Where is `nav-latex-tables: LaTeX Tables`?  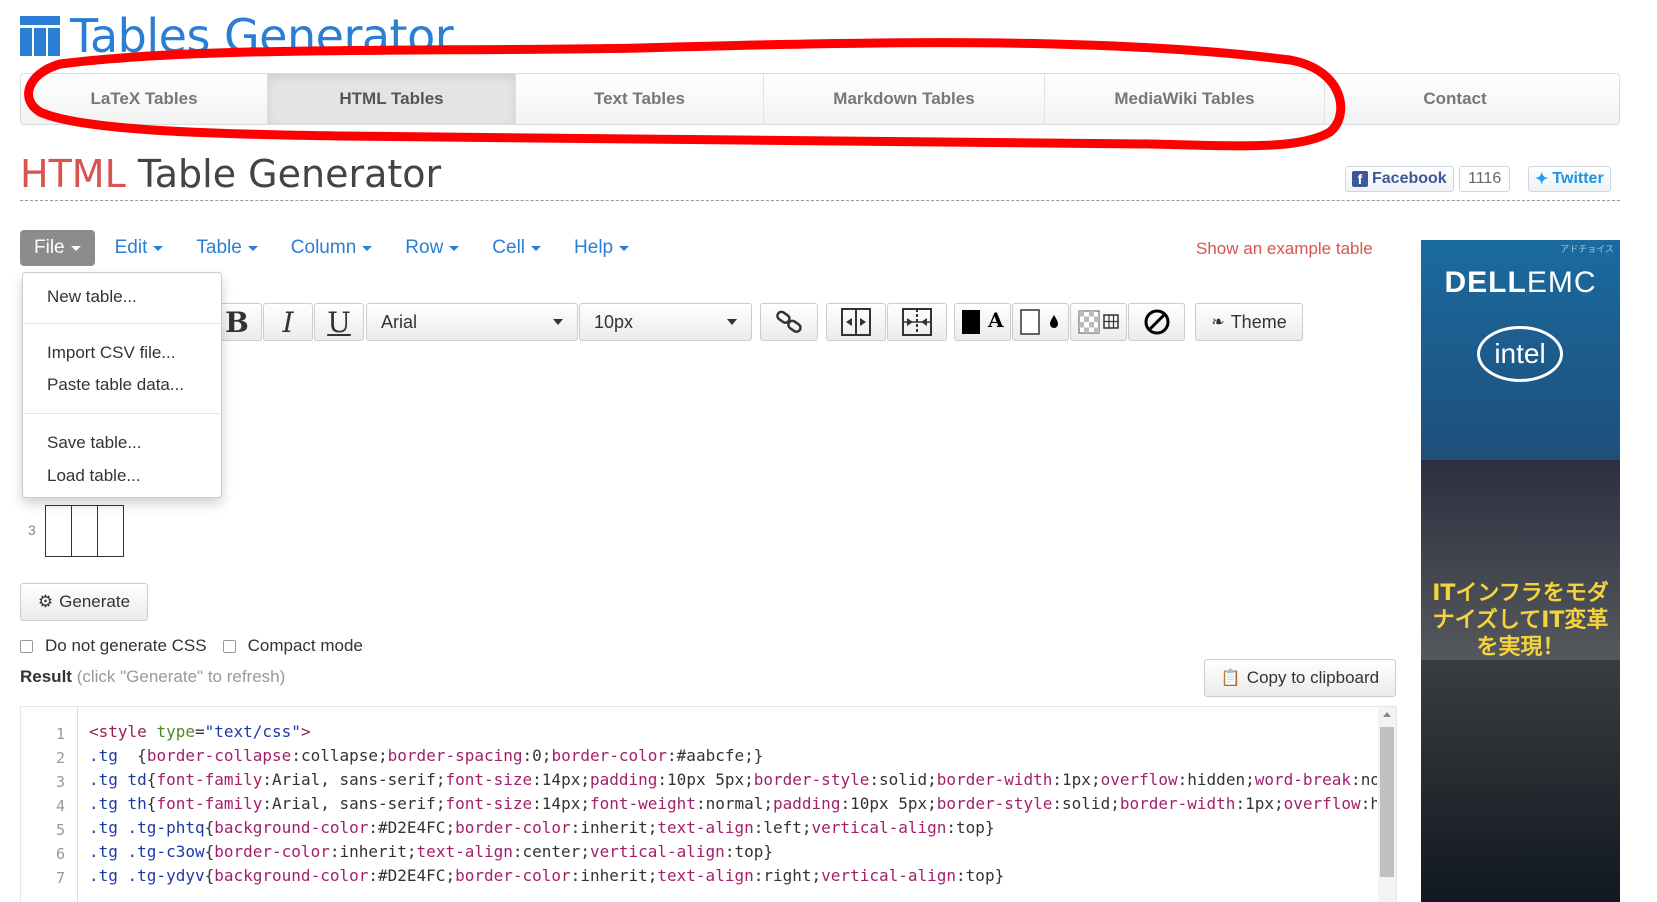 nav-latex-tables: LaTeX Tables is located at coordinates (144, 99).